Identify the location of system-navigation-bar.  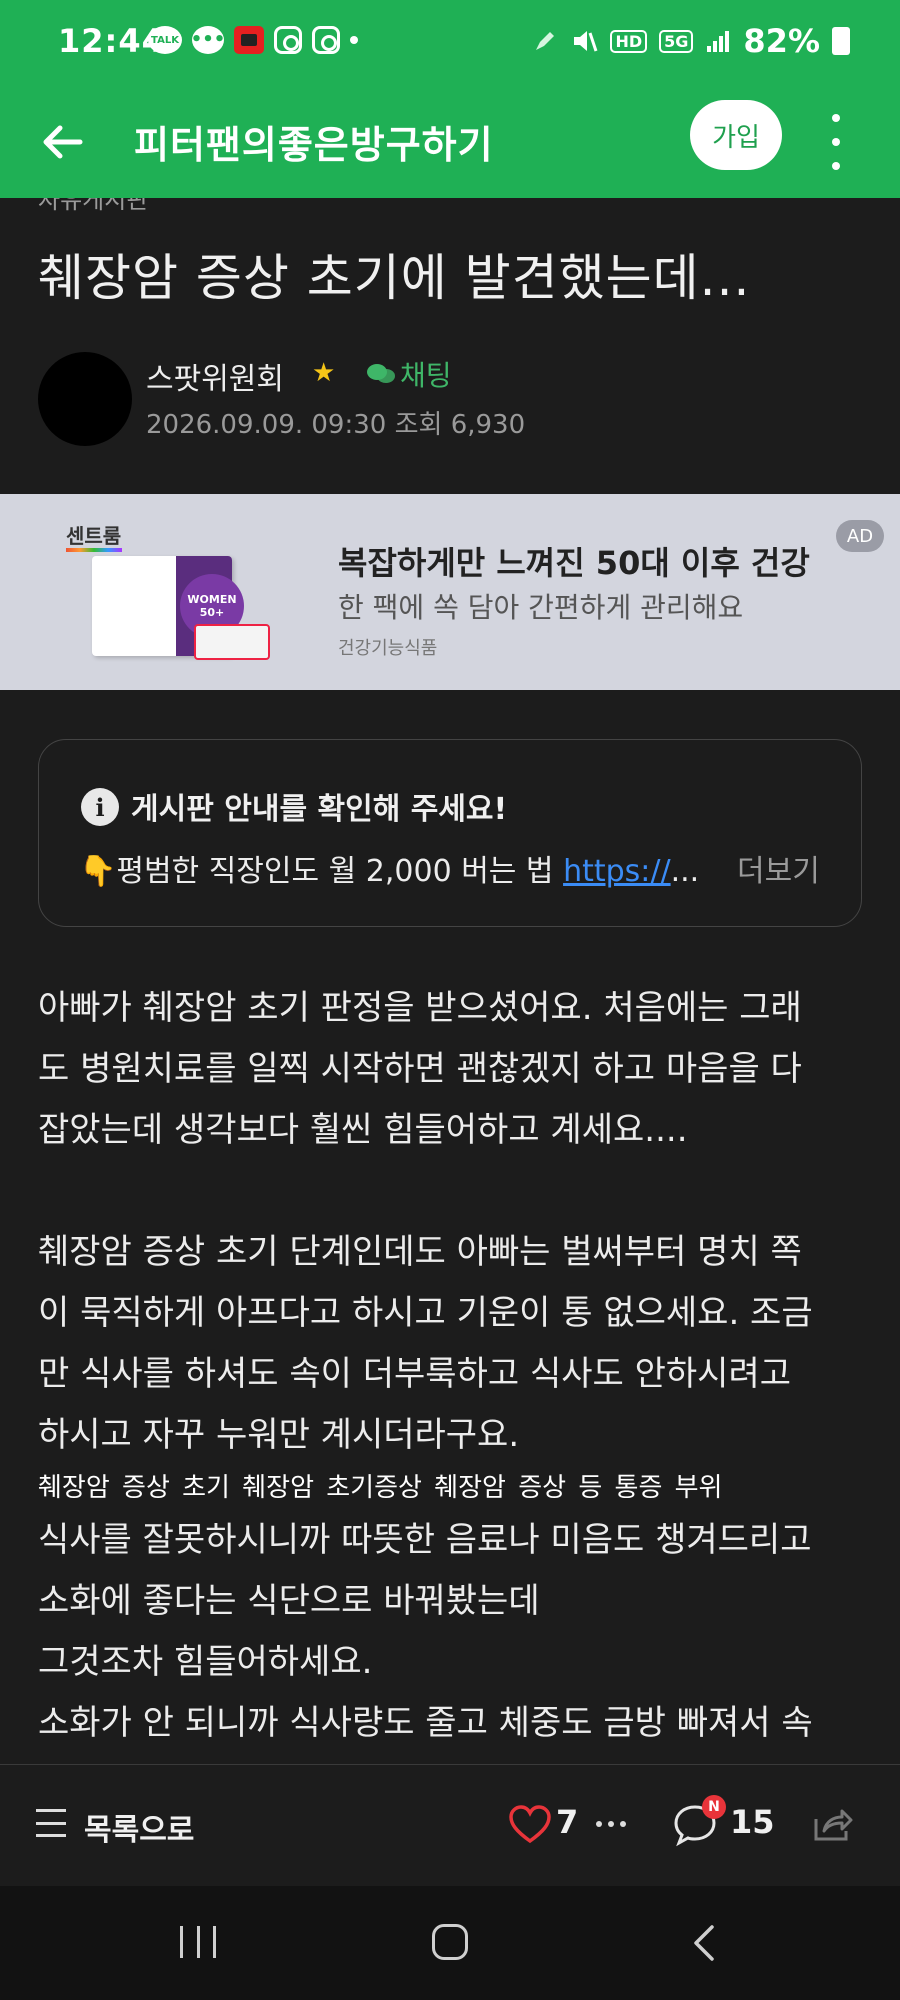
(450, 1943).